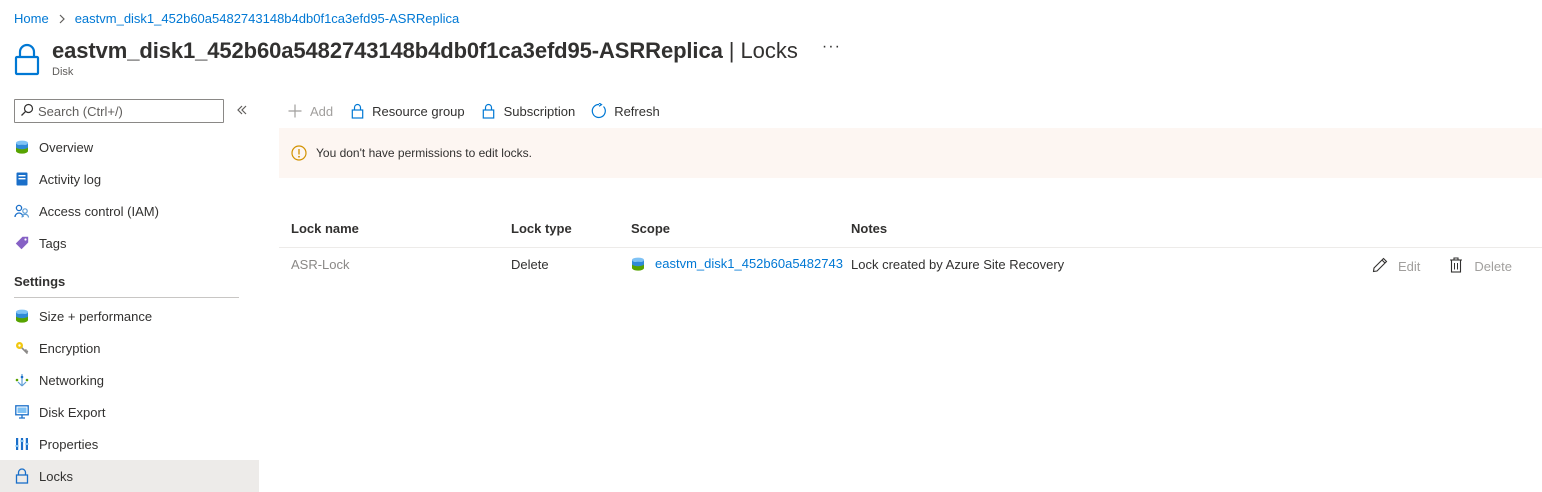 The image size is (1542, 492). I want to click on tag-icon, so click(22, 243).